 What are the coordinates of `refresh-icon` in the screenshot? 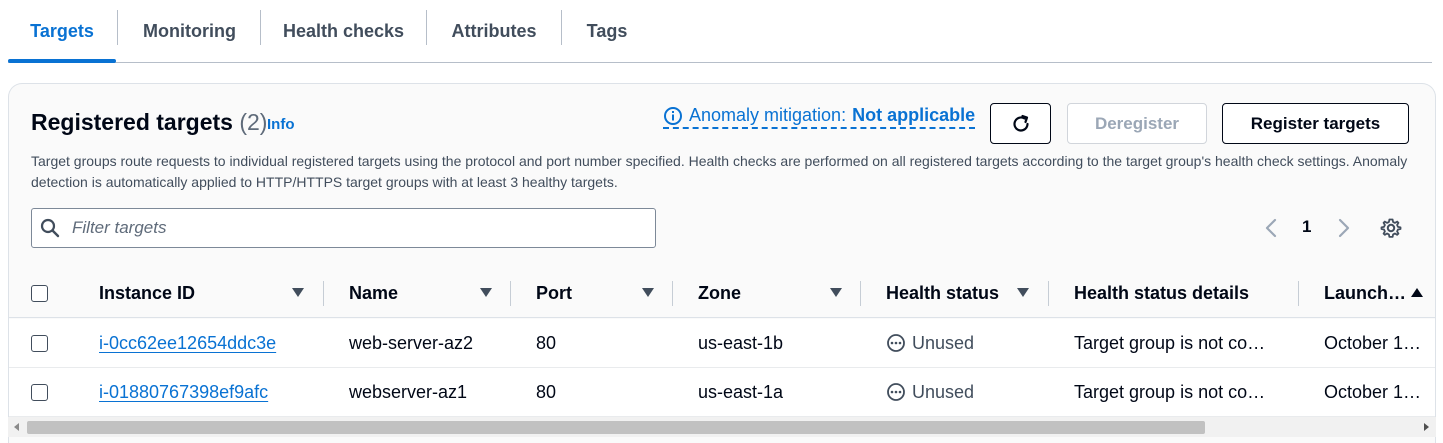 It's located at (1020, 123).